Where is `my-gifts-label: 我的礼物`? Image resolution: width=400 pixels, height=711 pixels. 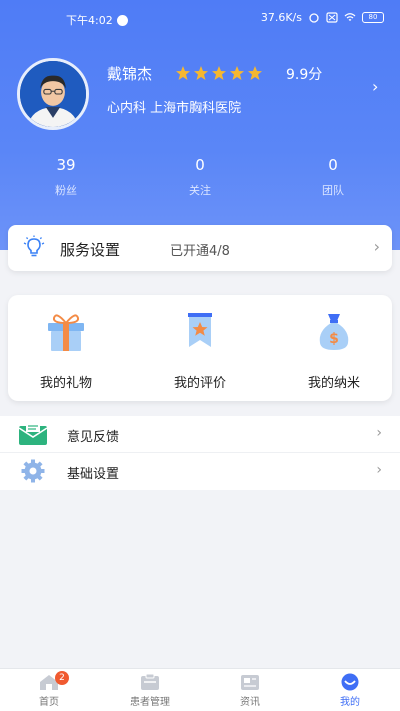 my-gifts-label: 我的礼物 is located at coordinates (65, 383).